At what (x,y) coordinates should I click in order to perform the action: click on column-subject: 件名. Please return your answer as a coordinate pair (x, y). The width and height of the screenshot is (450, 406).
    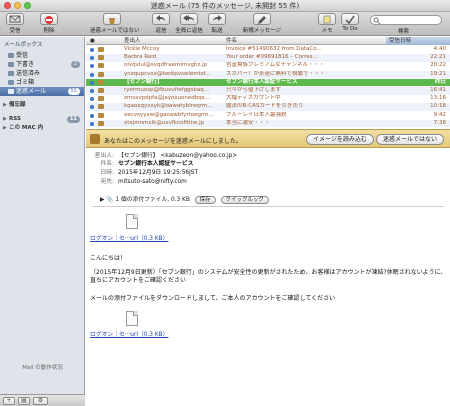
    Looking at the image, I should click on (231, 41).